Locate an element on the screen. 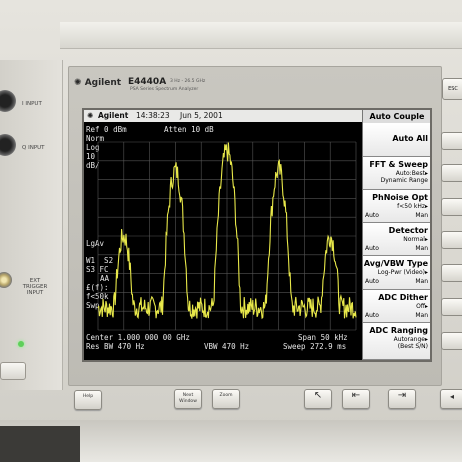 The image size is (462, 462). softkey-value: Auto:Best▸ is located at coordinates (411, 173).